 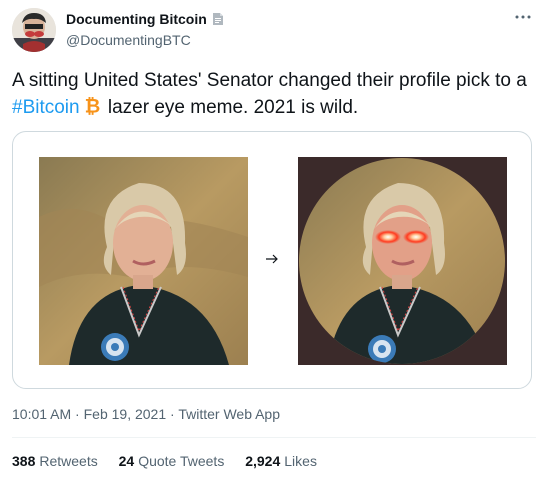 What do you see at coordinates (145, 40) in the screenshot?
I see `author-handle: @DocumentingBTC` at bounding box center [145, 40].